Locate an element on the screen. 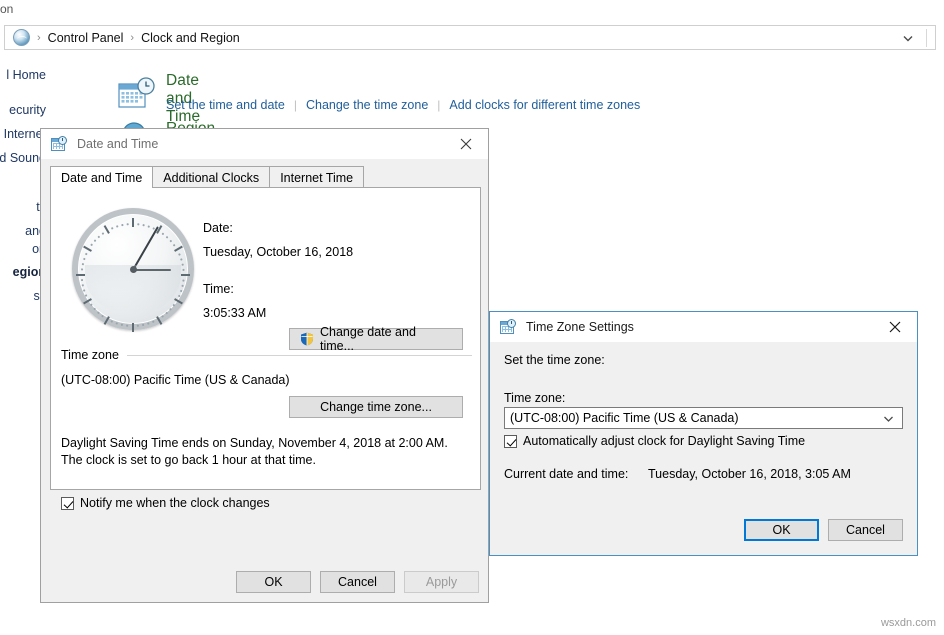 The height and width of the screenshot is (635, 944). timezone-group-label: Time zone is located at coordinates (93, 355).